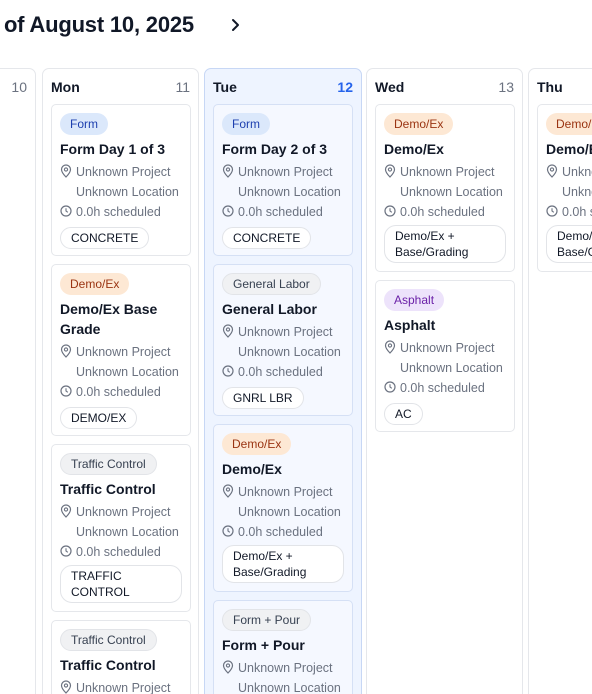 This screenshot has height=694, width=592. I want to click on next-week-button, so click(235, 25).